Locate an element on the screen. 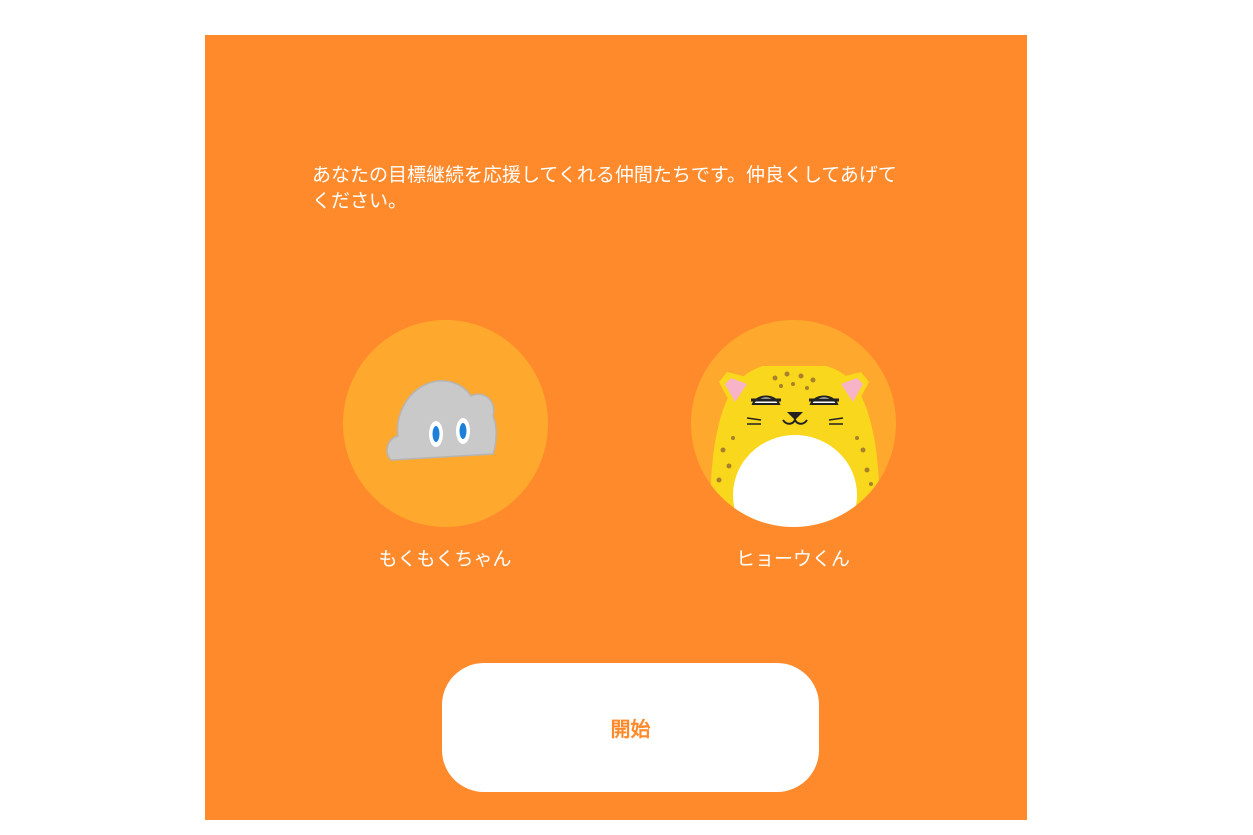 The height and width of the screenshot is (835, 1253). buddy-name: もくもくちゃん is located at coordinates (445, 559).